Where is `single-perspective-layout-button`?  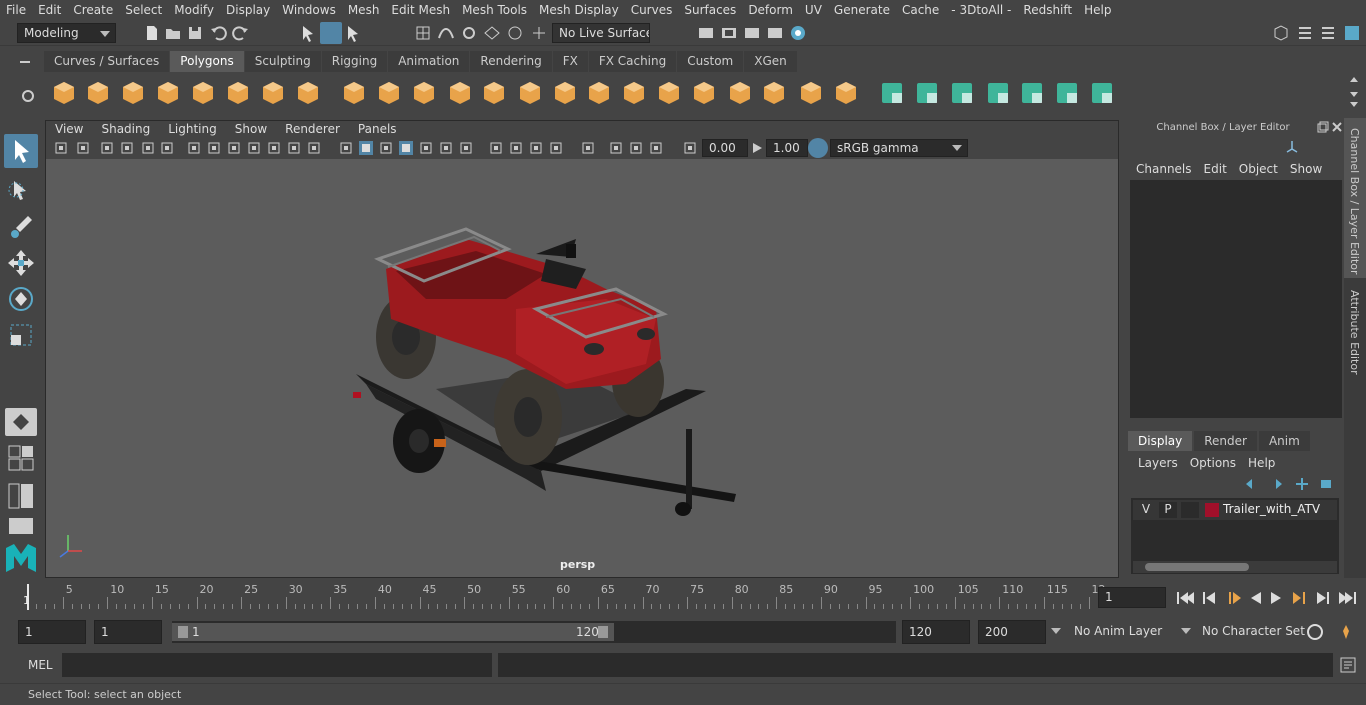 single-perspective-layout-button is located at coordinates (21, 422).